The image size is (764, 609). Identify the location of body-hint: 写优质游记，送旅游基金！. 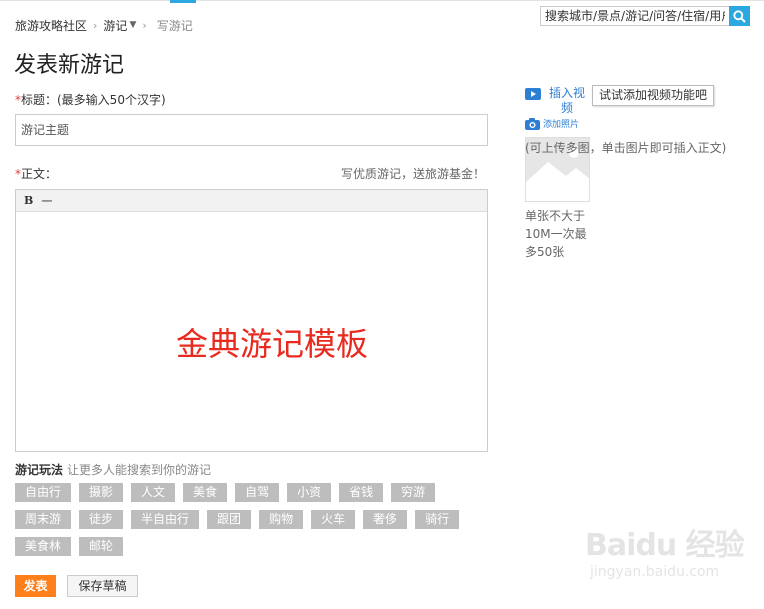
(412, 174).